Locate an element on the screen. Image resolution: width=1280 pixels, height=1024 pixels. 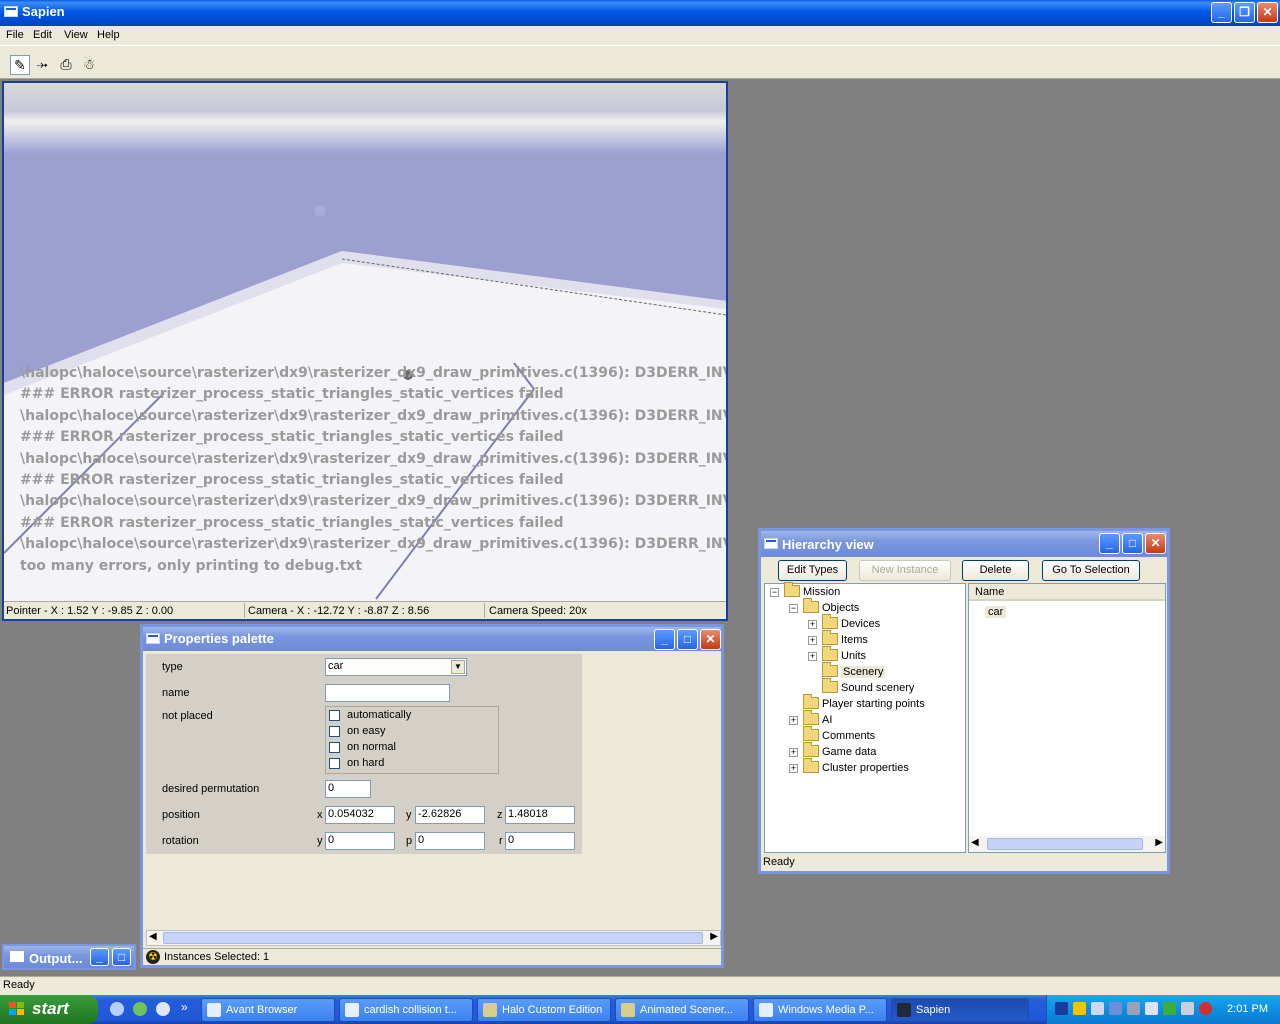
menu-help: Help is located at coordinates (108, 35).